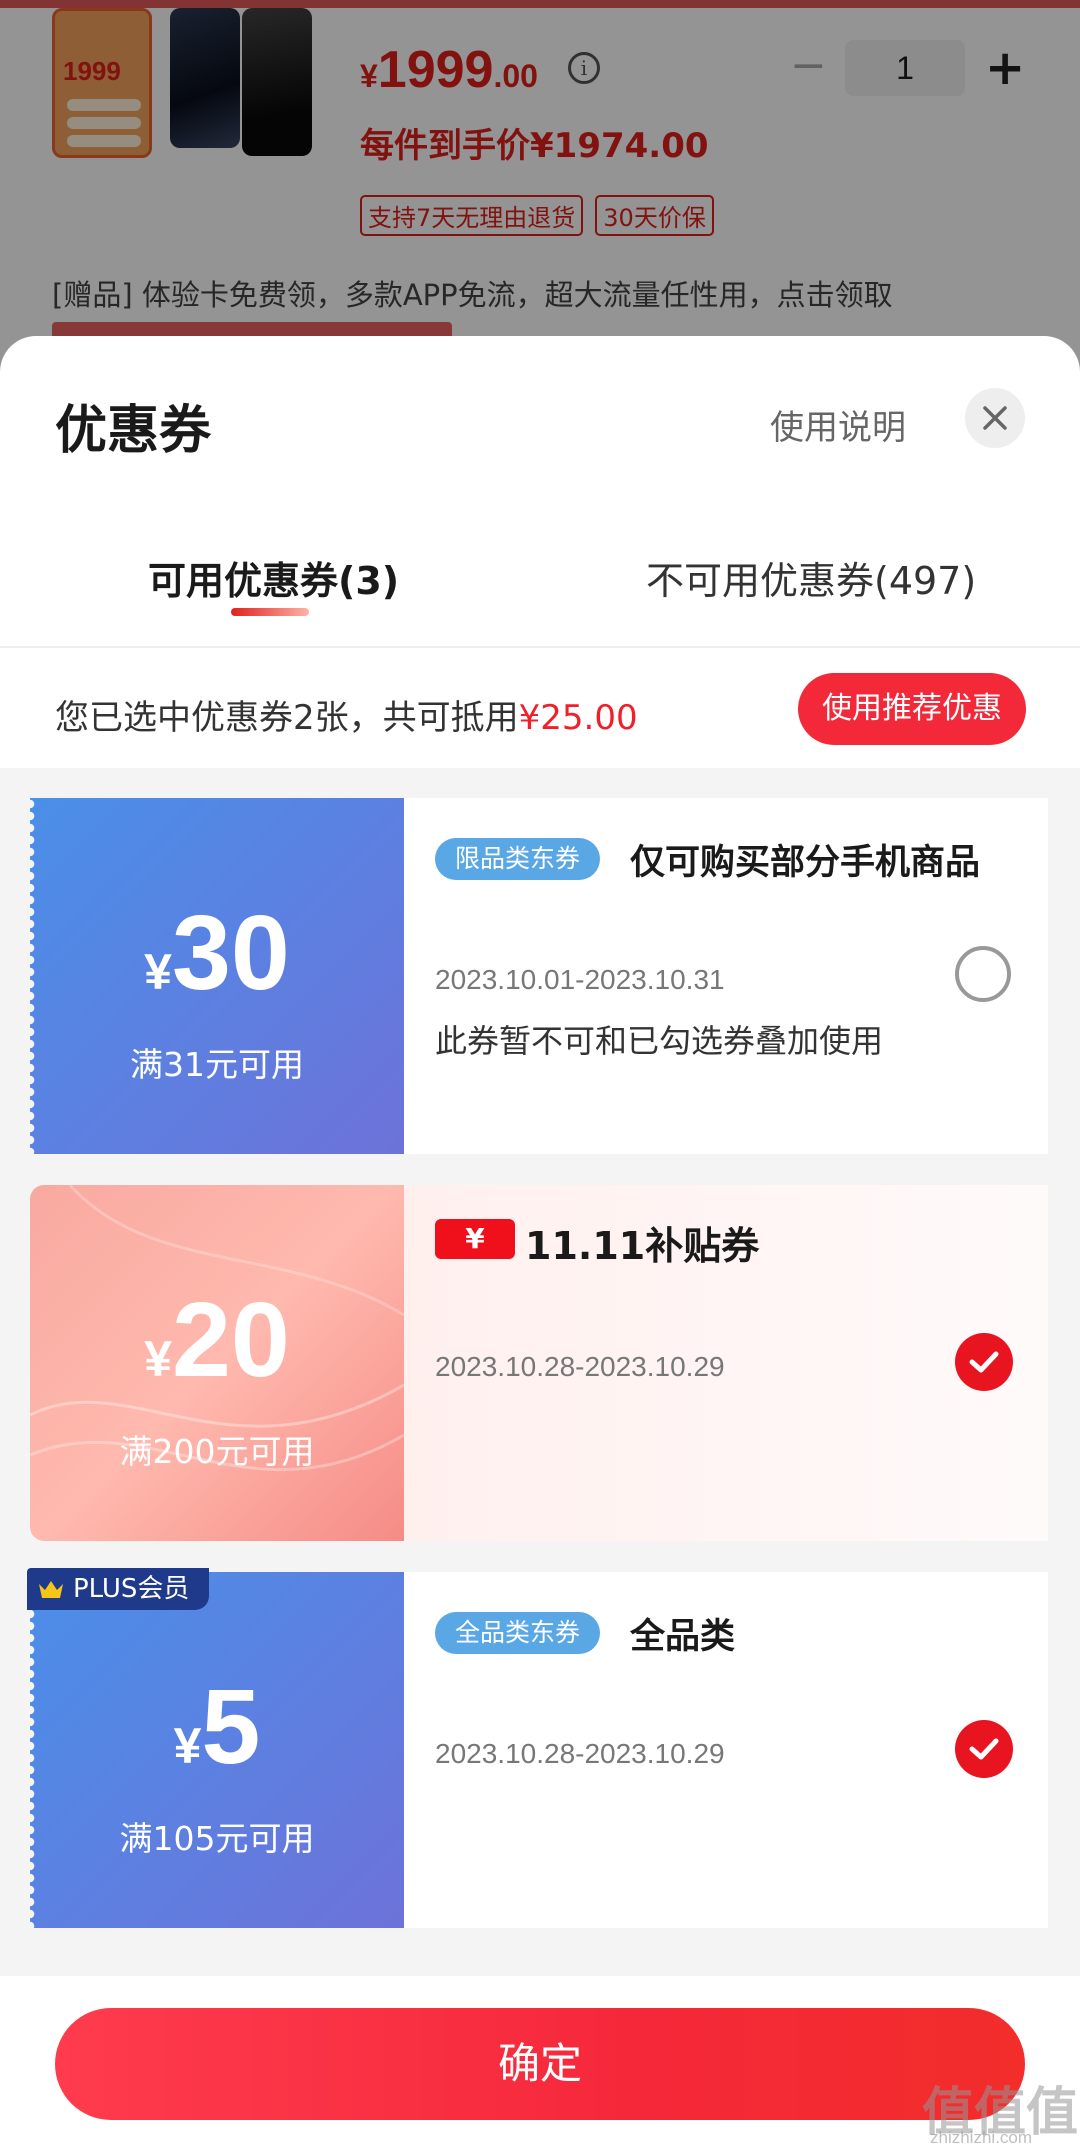 The image size is (1080, 2154). I want to click on coupon-condition: 满200元可用, so click(217, 1451).